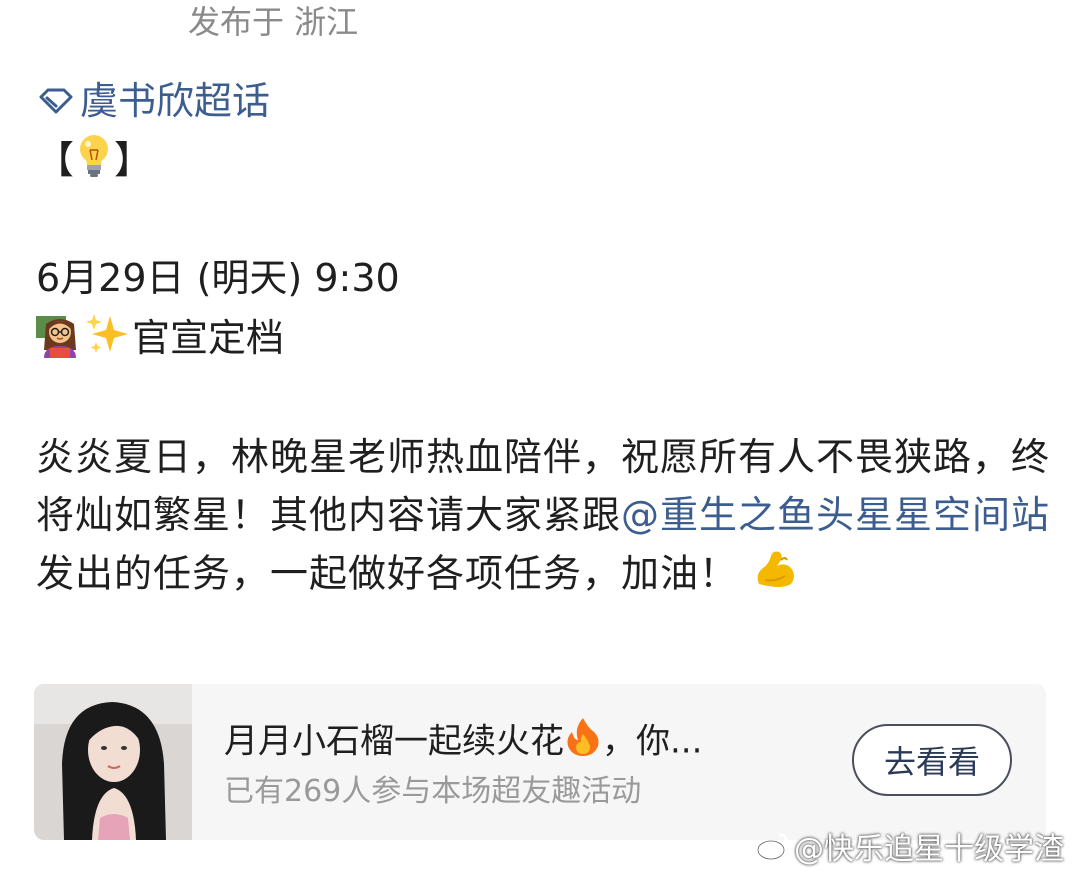 The width and height of the screenshot is (1080, 878). Describe the element at coordinates (218, 278) in the screenshot. I see `date-line: 6月29日 (明天) 9:30` at that location.